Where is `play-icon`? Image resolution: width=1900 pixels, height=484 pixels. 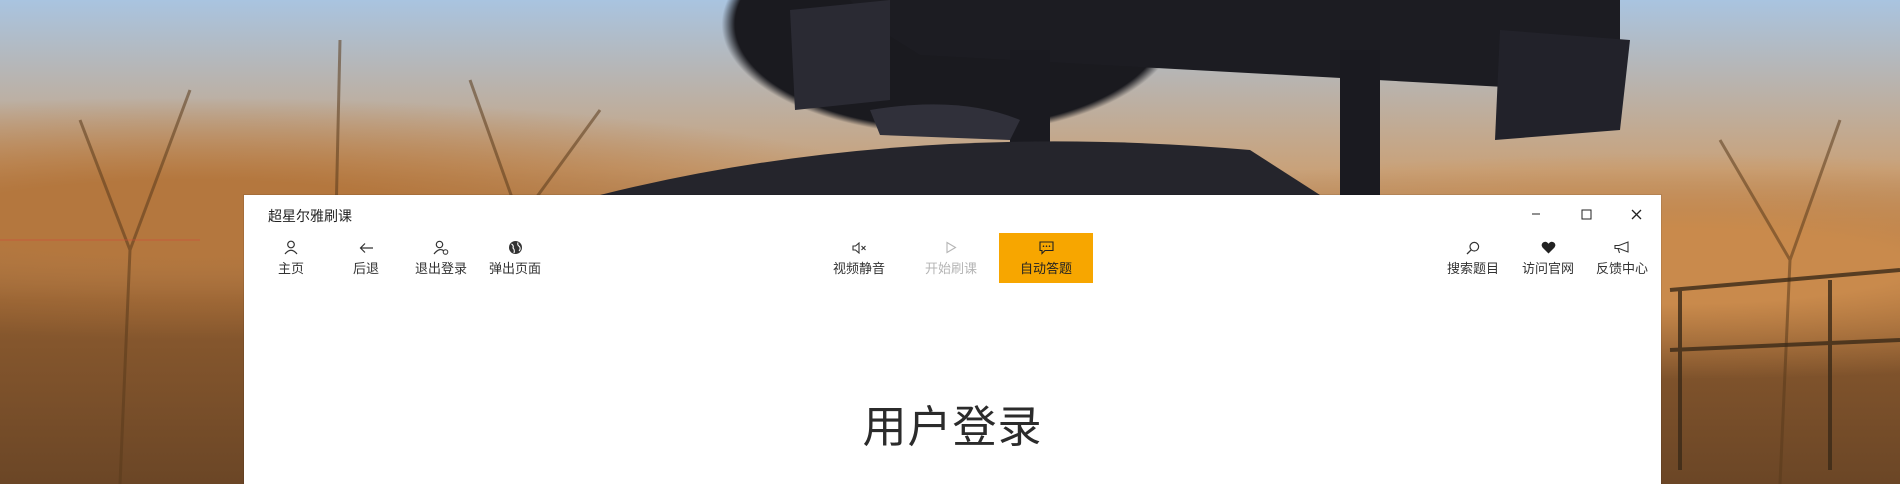 play-icon is located at coordinates (951, 248).